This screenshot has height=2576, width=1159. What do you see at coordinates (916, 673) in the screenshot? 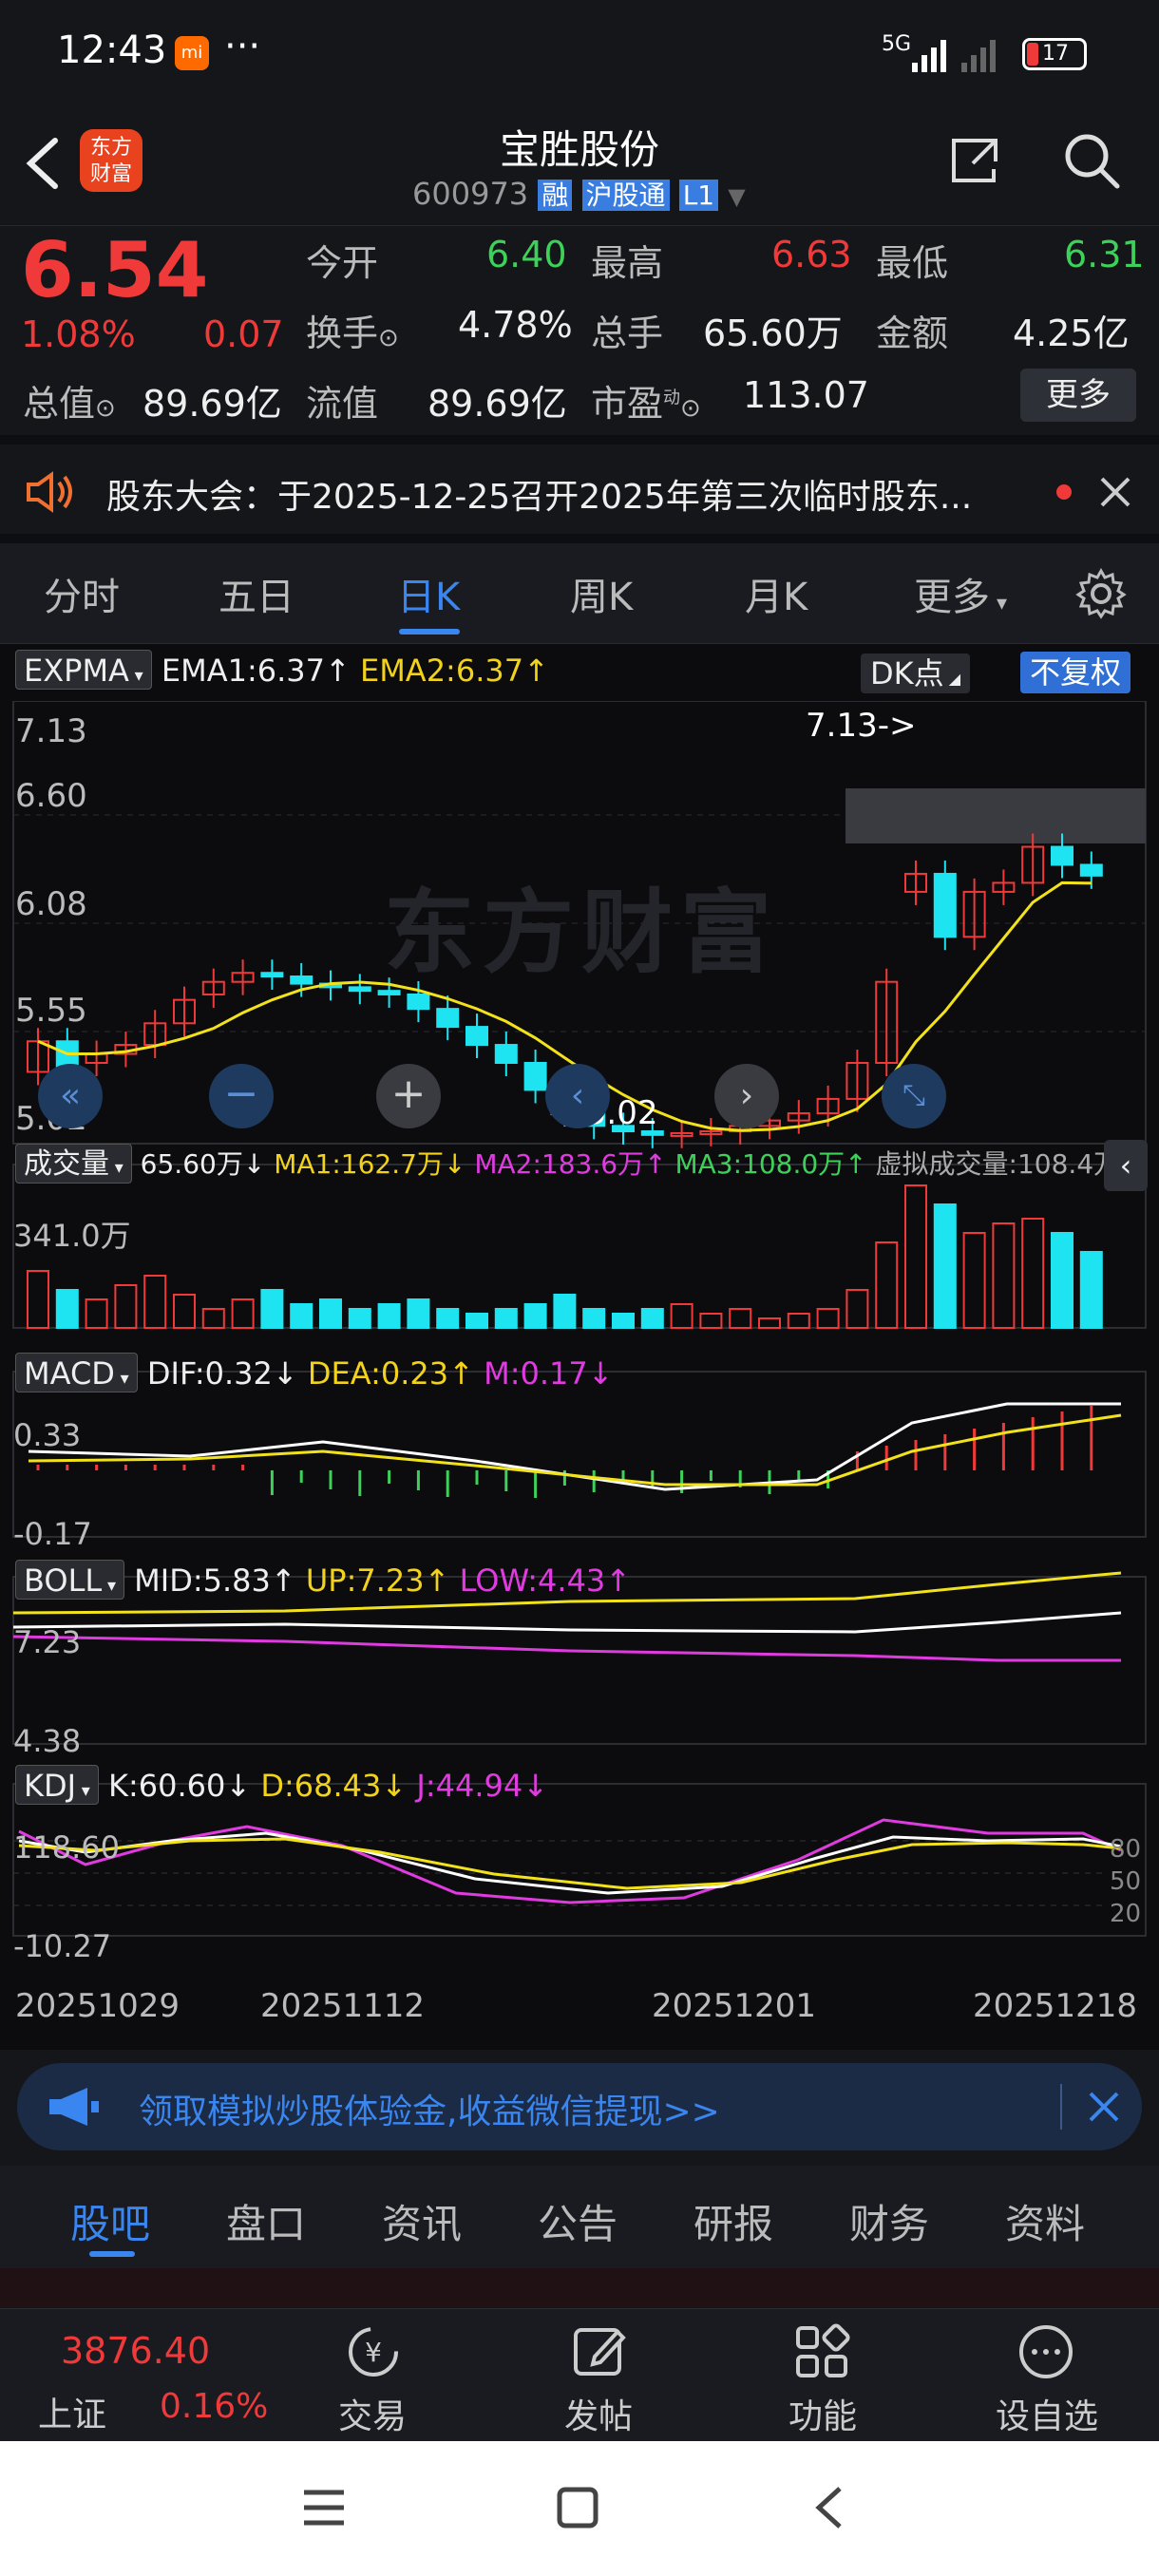
I see `dk-point-button: DK点 ◢` at bounding box center [916, 673].